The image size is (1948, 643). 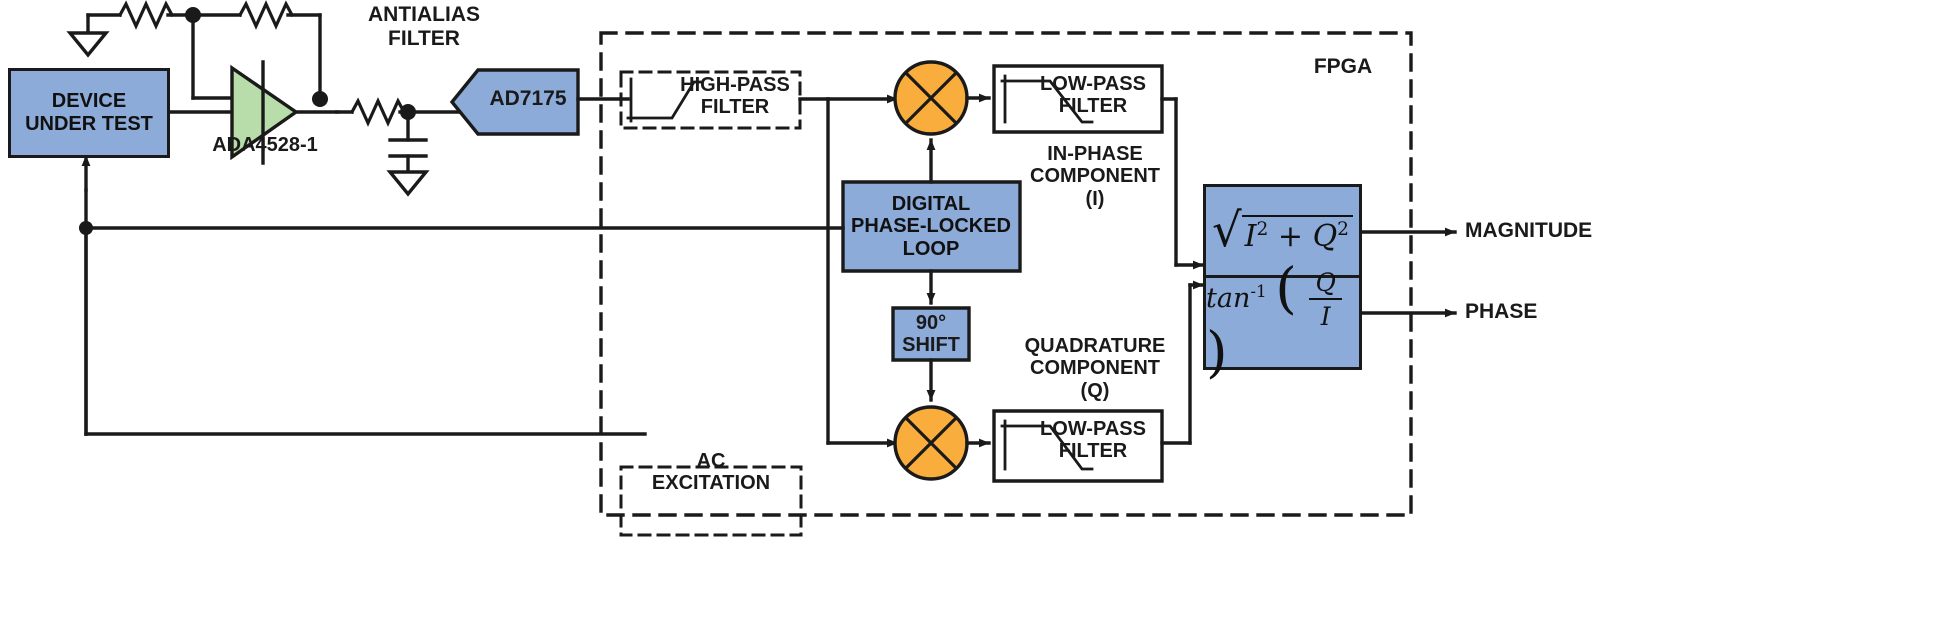 What do you see at coordinates (1093, 95) in the screenshot?
I see `low-pass-filter-i-label: LOW-PASS FILTER` at bounding box center [1093, 95].